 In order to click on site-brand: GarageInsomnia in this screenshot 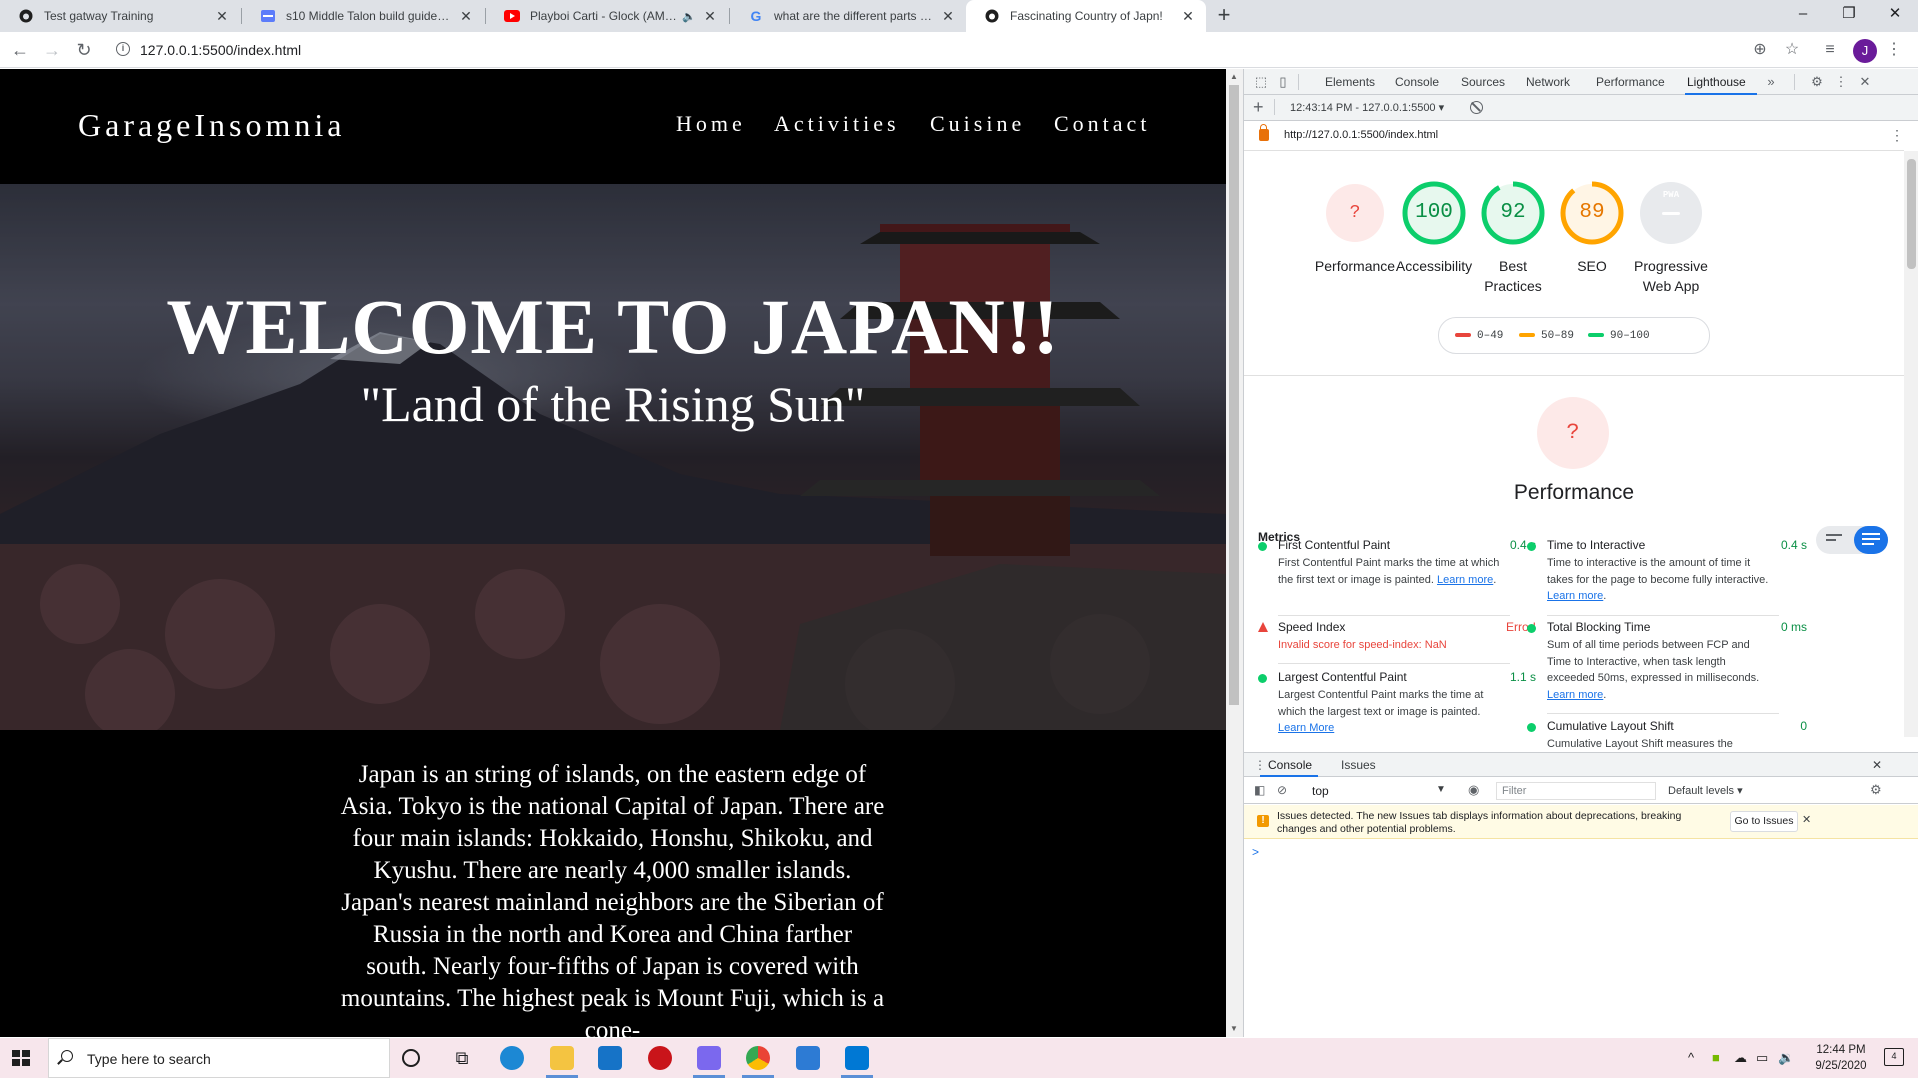, I will do `click(211, 125)`.